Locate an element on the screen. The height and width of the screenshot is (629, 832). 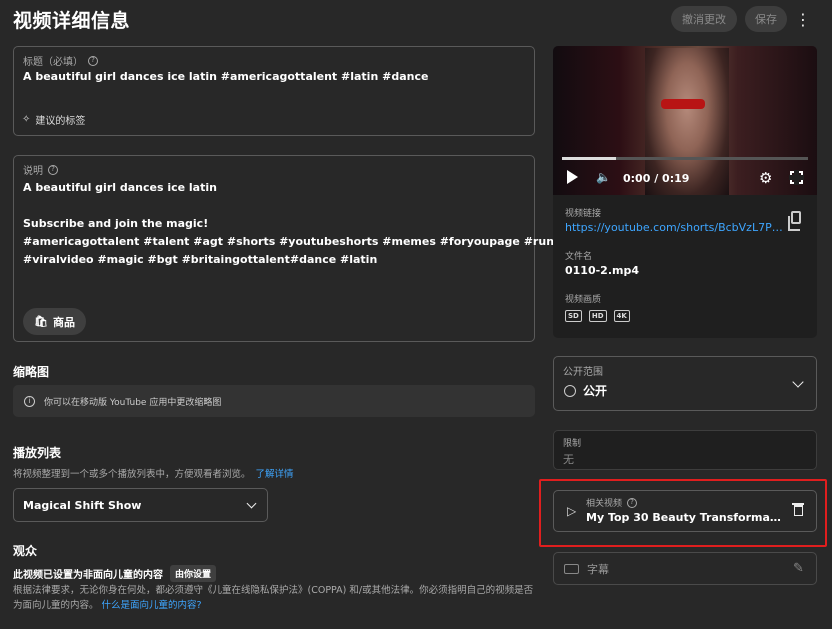
sd-badge: SD is located at coordinates (573, 316).